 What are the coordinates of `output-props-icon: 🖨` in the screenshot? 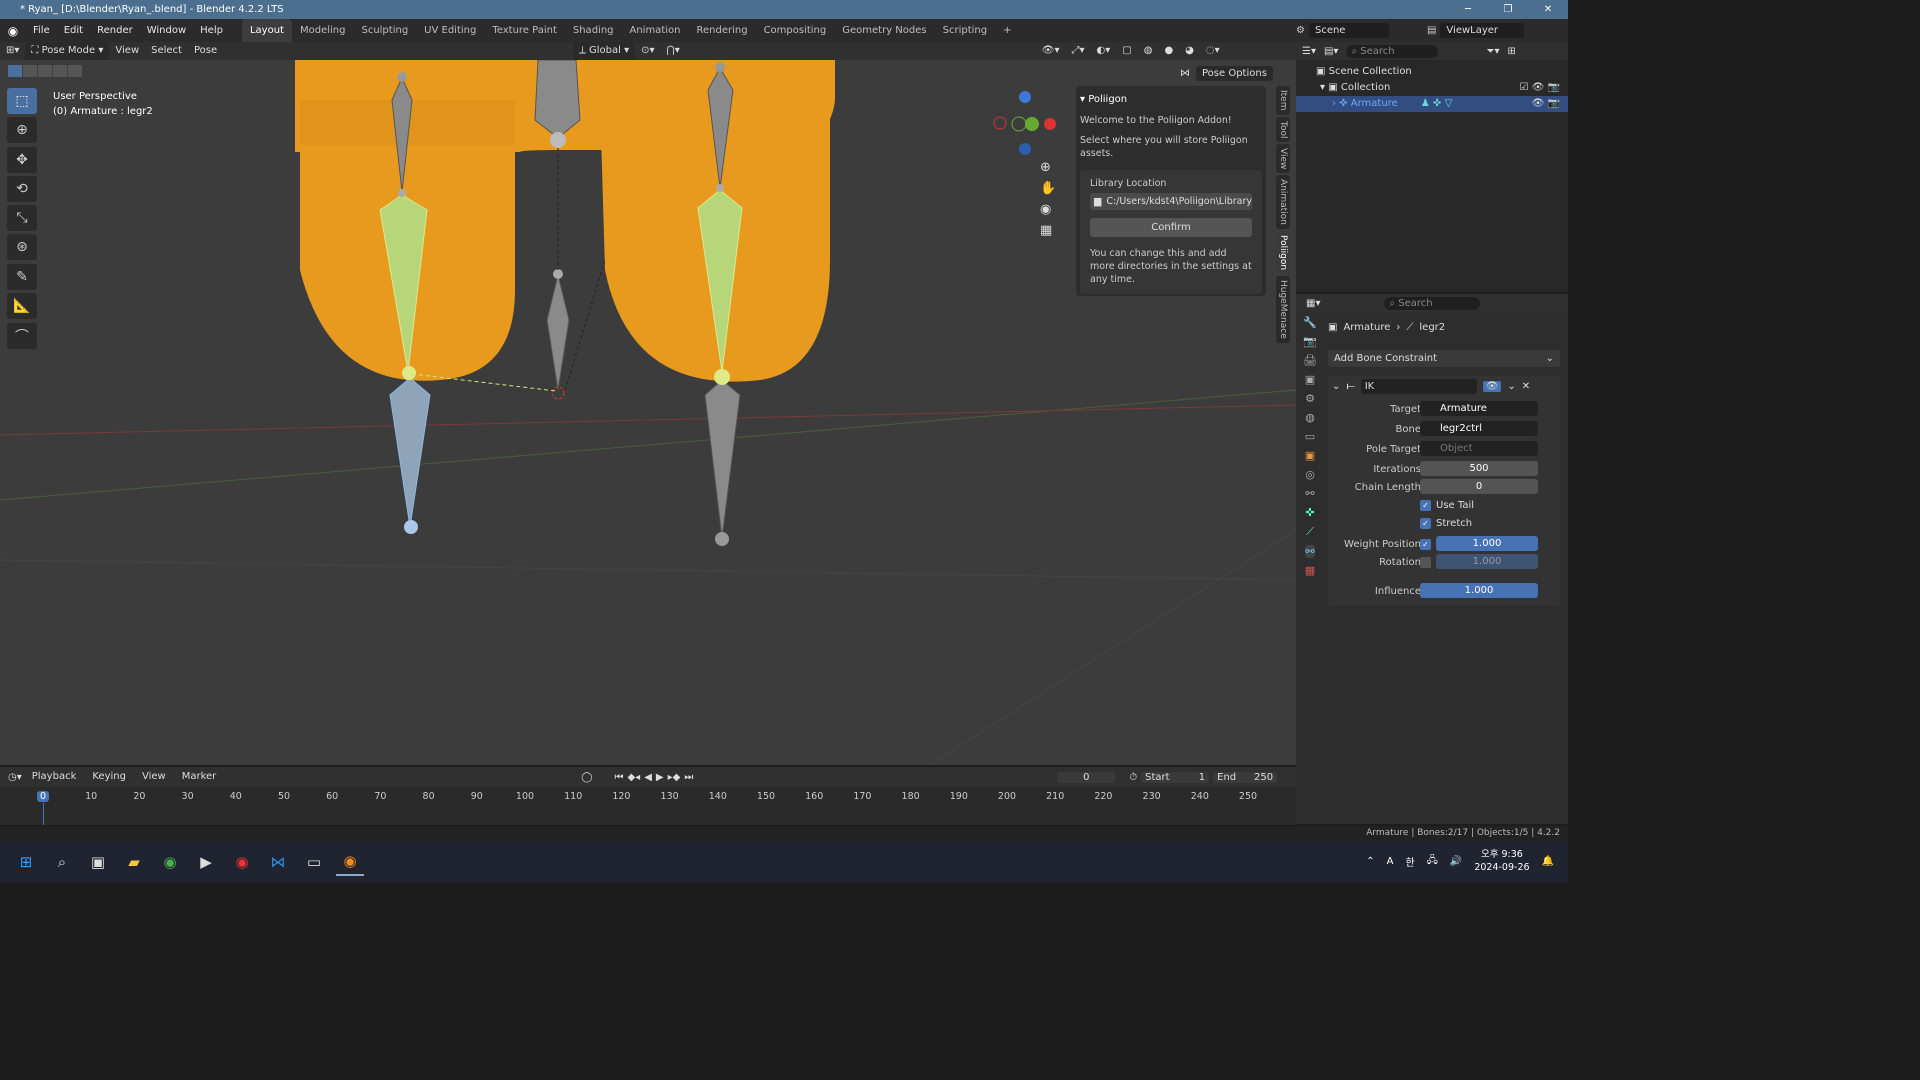 It's located at (1310, 360).